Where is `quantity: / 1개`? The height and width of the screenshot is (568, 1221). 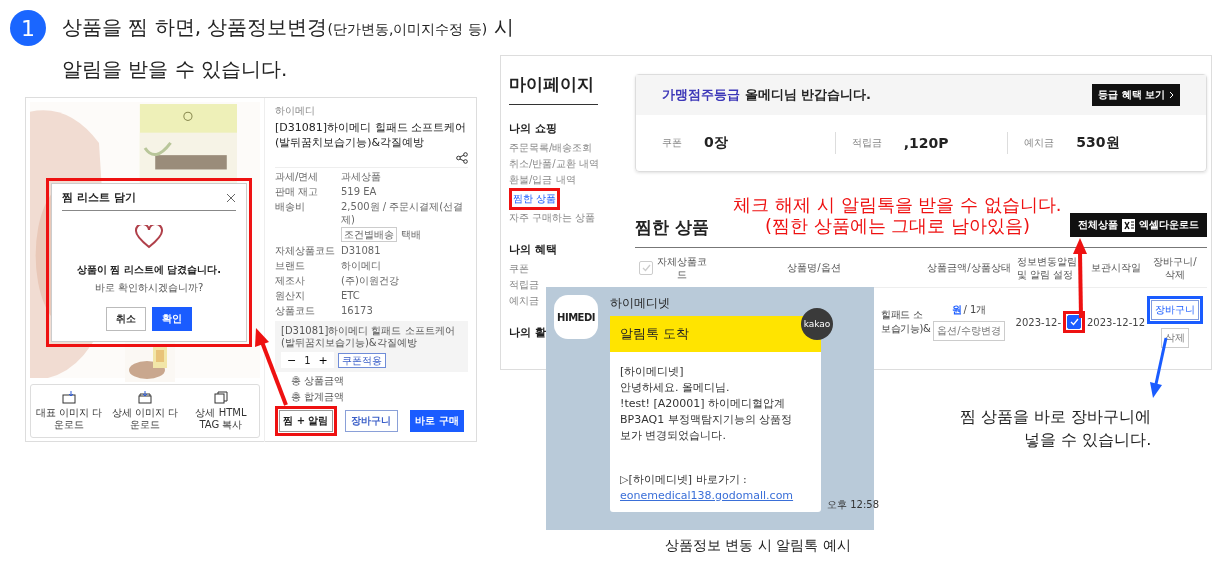 quantity: / 1개 is located at coordinates (975, 310).